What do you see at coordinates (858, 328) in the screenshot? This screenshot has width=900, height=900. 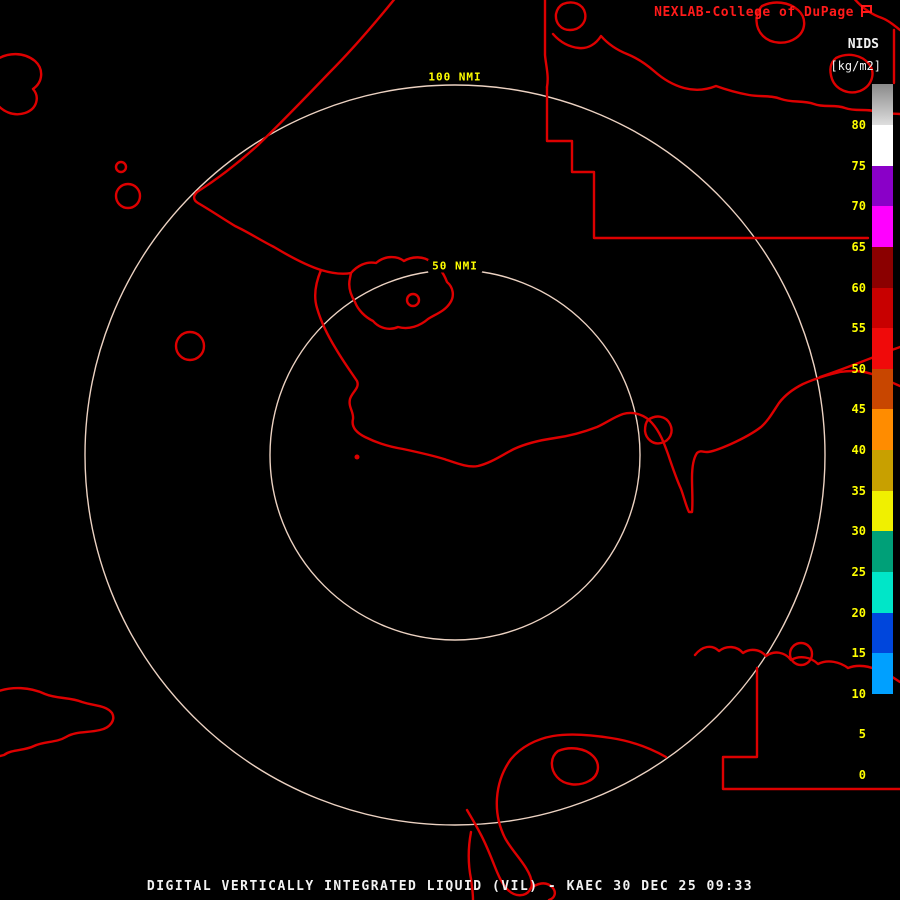 I see `colorbar-tick-label: 55` at bounding box center [858, 328].